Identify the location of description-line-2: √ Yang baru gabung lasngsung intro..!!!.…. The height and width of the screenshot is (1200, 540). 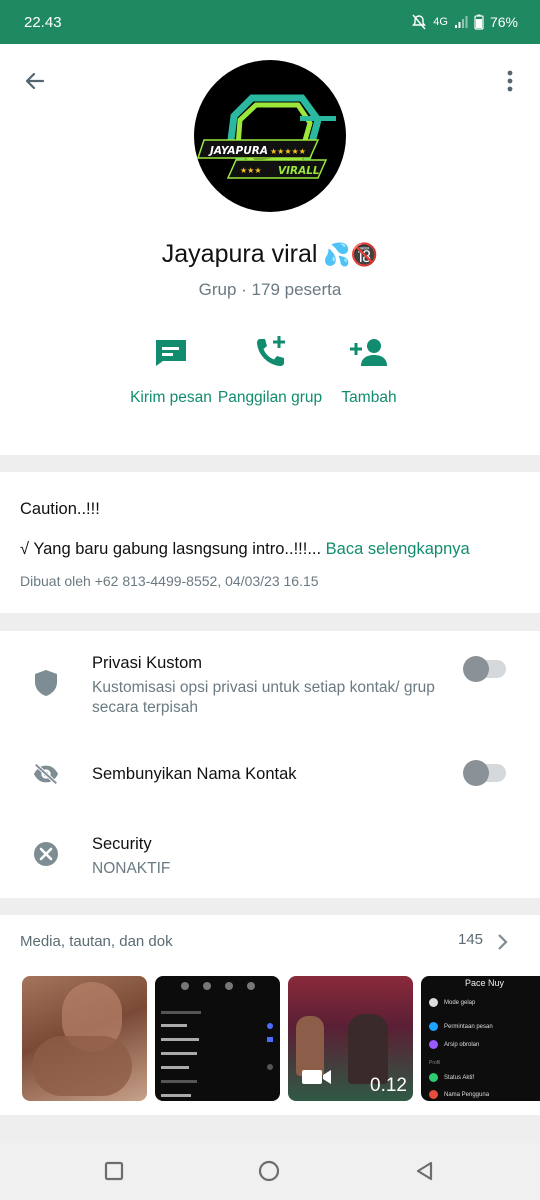
(270, 549).